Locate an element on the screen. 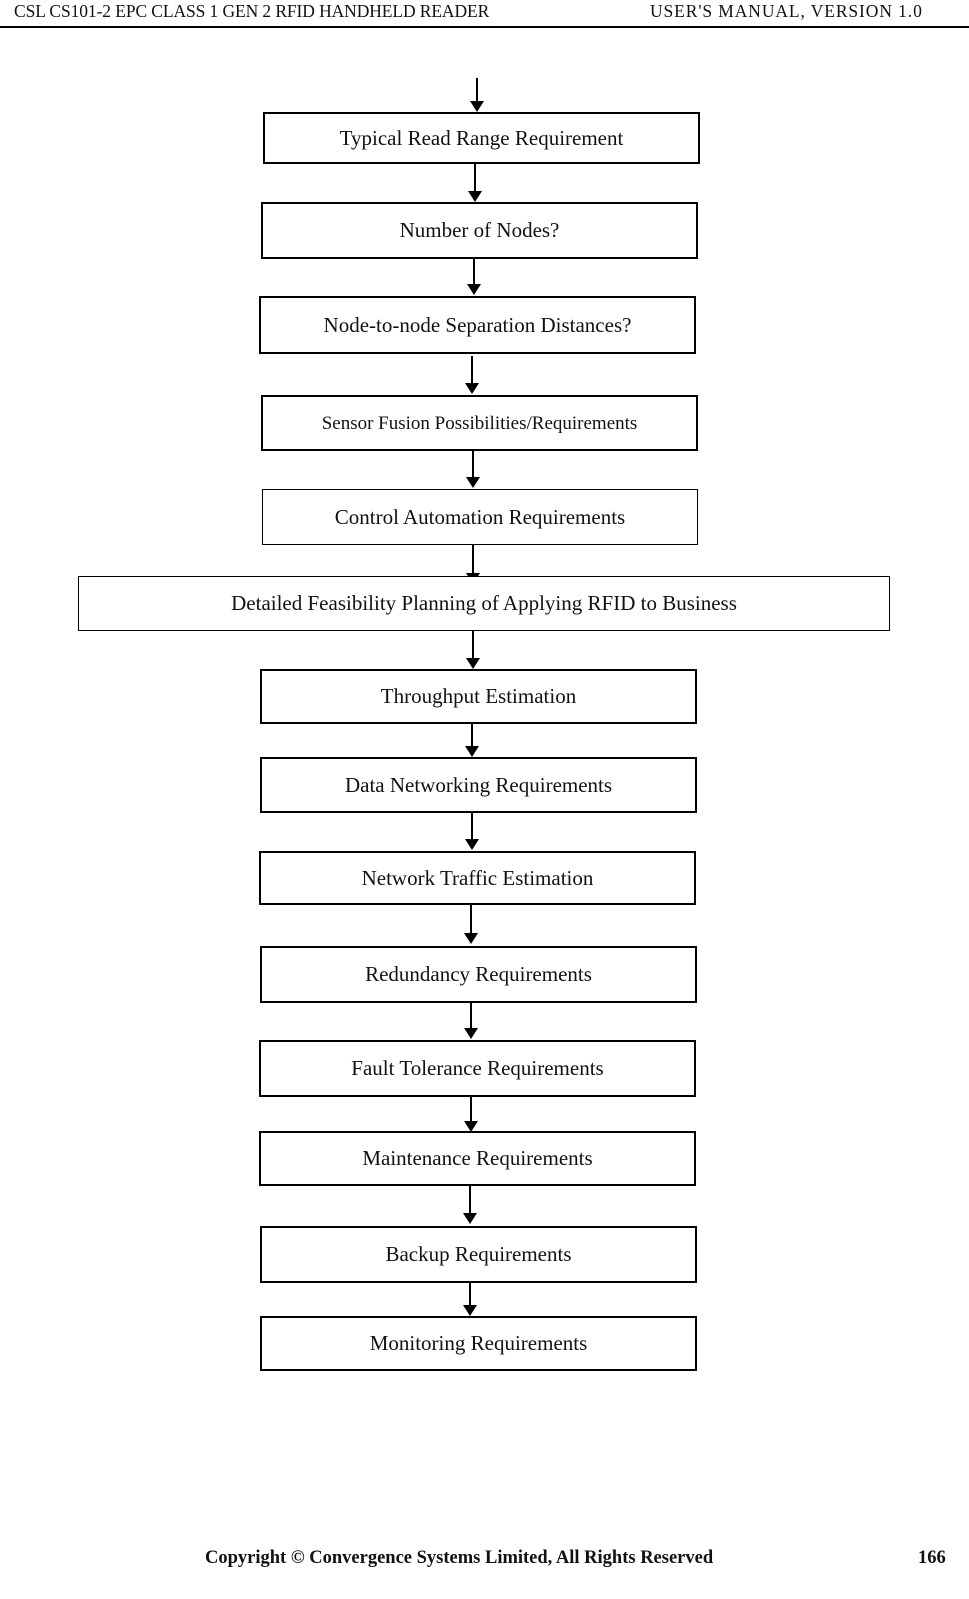 The height and width of the screenshot is (1599, 969). flow-node-label: Control Automation Requirements is located at coordinates (480, 516).